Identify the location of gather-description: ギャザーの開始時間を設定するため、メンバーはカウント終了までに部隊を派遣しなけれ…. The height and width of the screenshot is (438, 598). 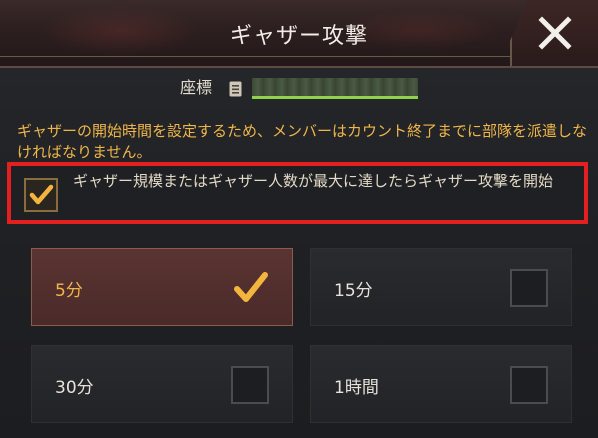
(302, 141).